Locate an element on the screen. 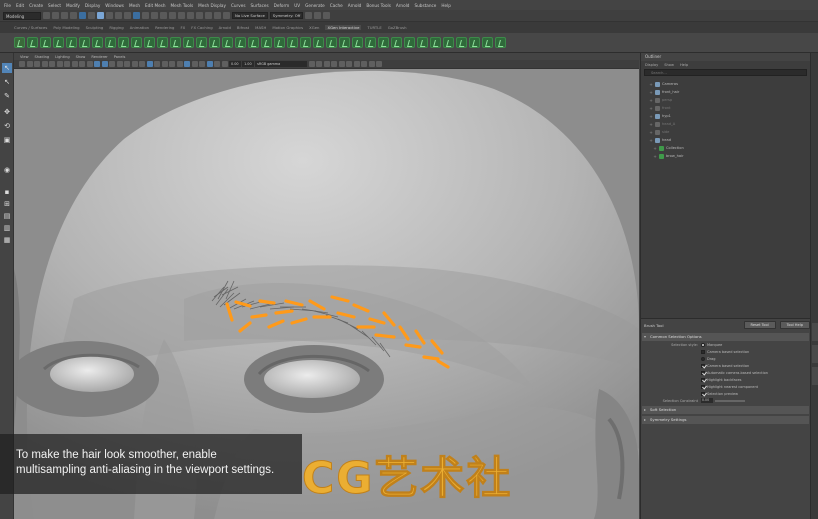 The height and width of the screenshot is (519, 818). redo-icon is located at coordinates (73, 15).